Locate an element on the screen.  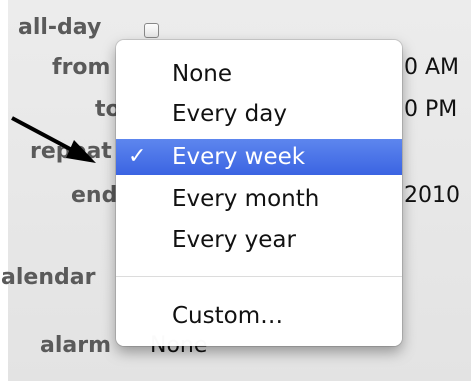
menu-item-every-month: Every month is located at coordinates (259, 199).